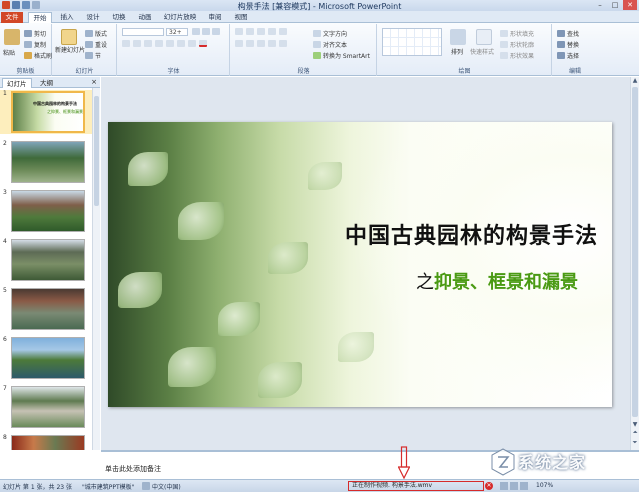 This screenshot has width=639, height=492. I want to click on tab-design: 设计, so click(93, 17).